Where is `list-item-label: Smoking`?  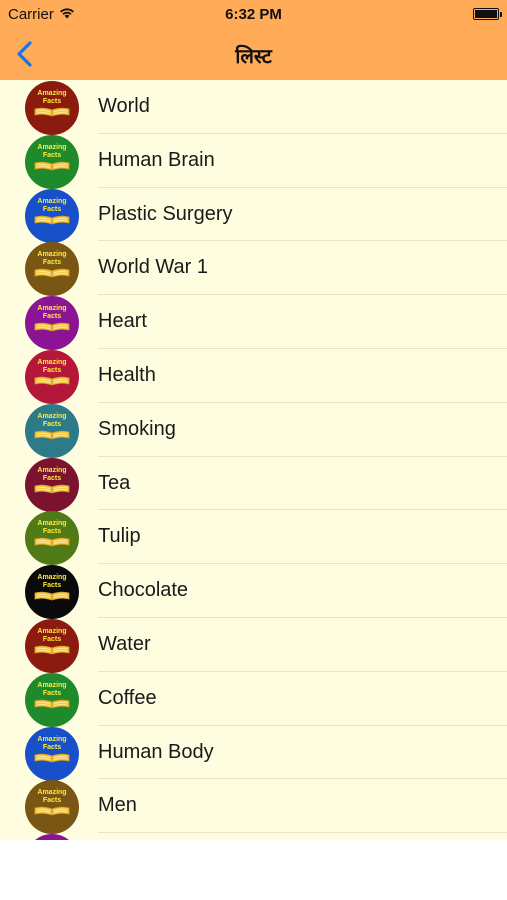
list-item-label: Smoking is located at coordinates (137, 428).